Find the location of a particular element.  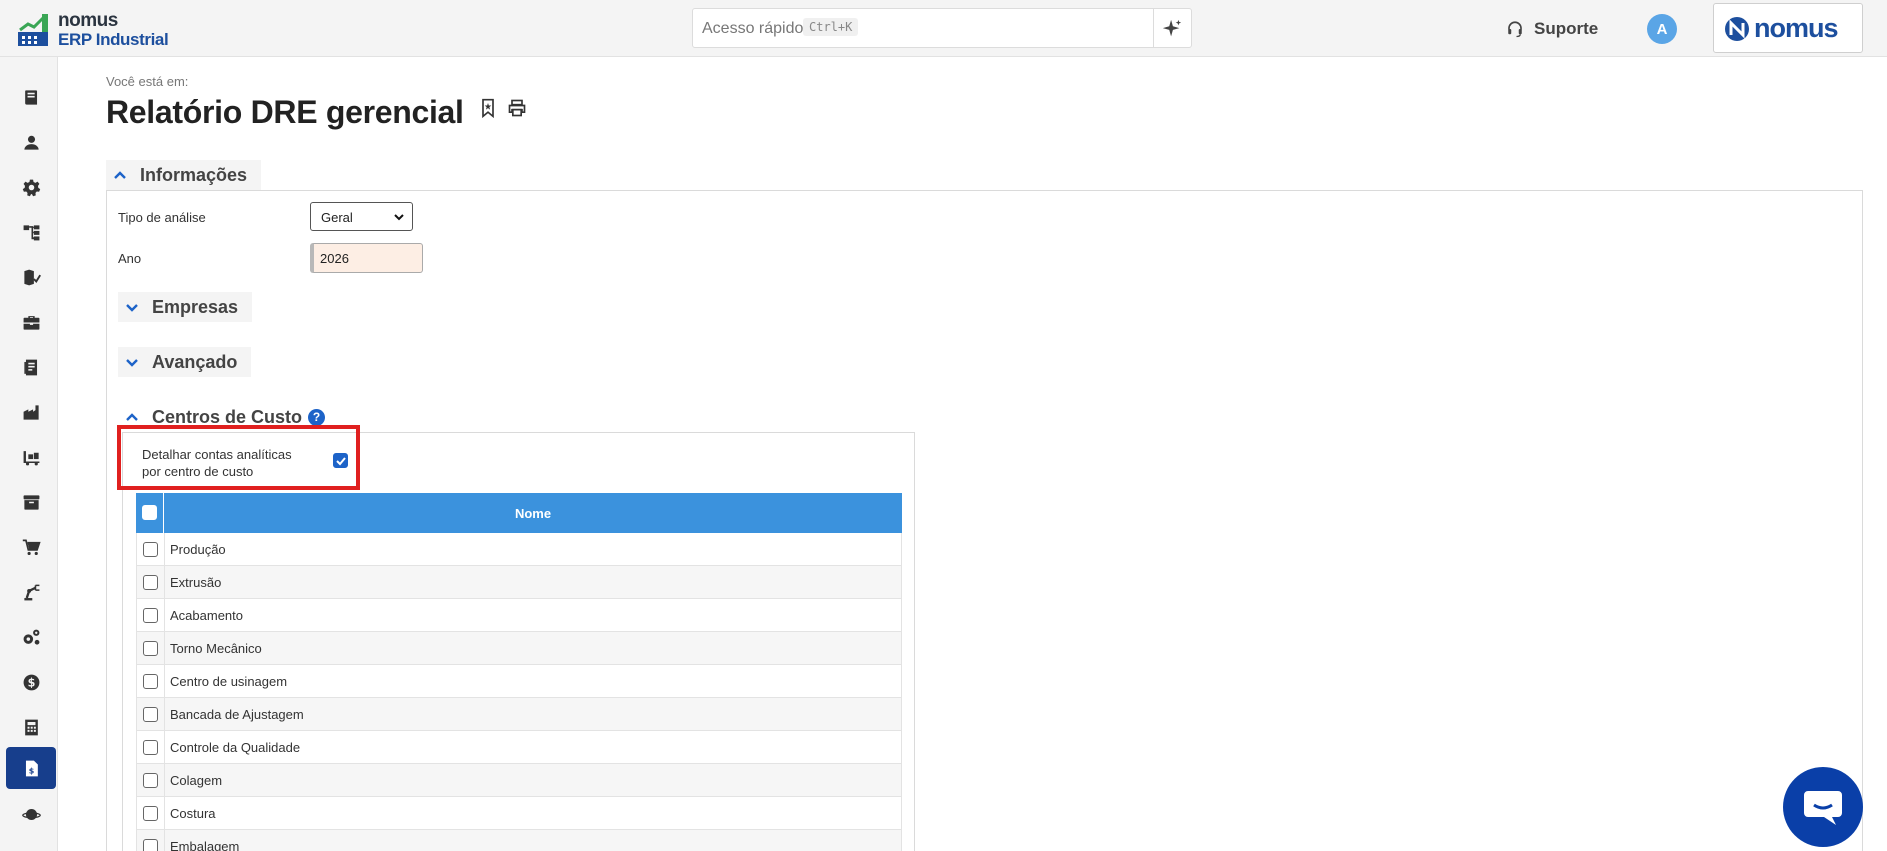

column-header-nome: Nome is located at coordinates (533, 513).